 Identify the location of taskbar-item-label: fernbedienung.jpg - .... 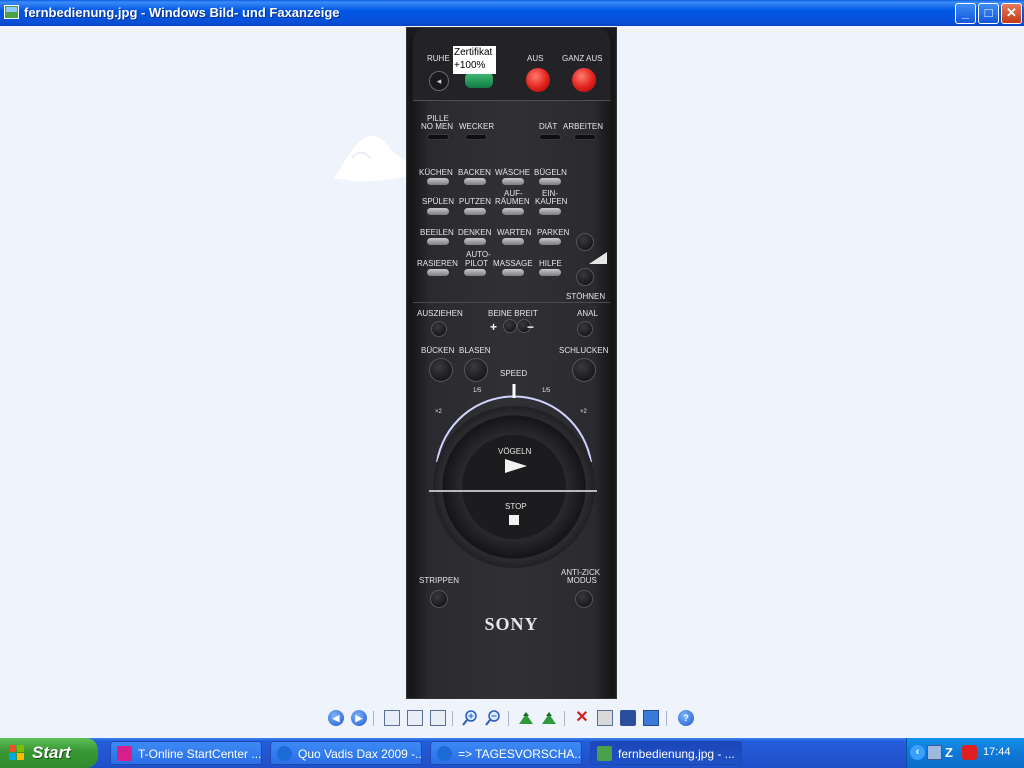
(676, 754).